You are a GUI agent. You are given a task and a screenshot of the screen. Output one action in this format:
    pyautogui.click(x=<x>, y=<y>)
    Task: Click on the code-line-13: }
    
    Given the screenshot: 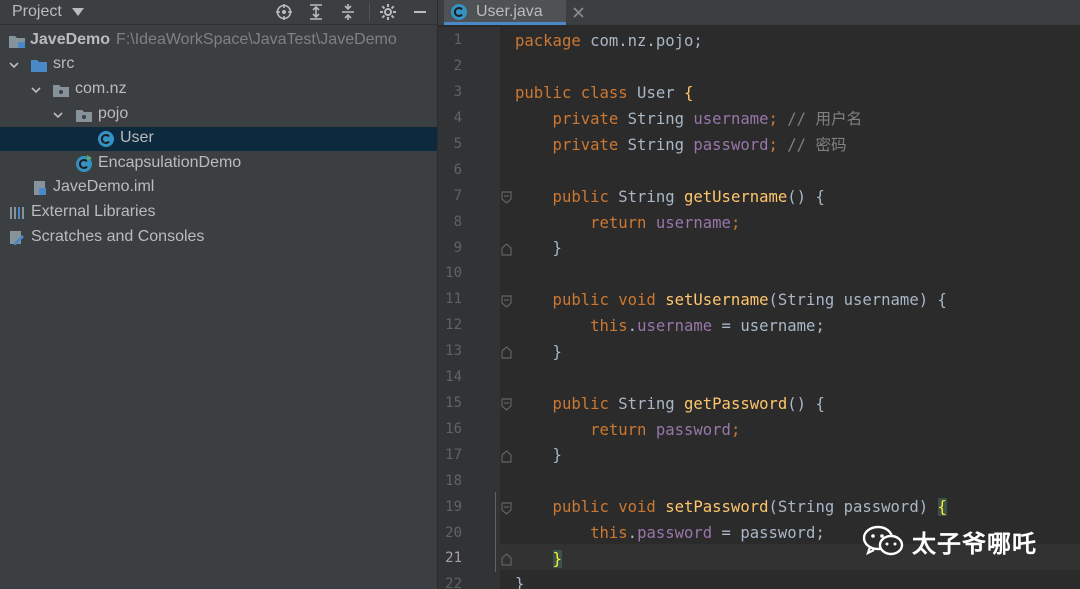 What is the action you would take?
    pyautogui.click(x=538, y=352)
    